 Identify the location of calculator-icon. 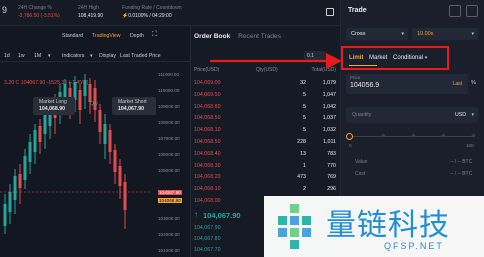
(455, 11).